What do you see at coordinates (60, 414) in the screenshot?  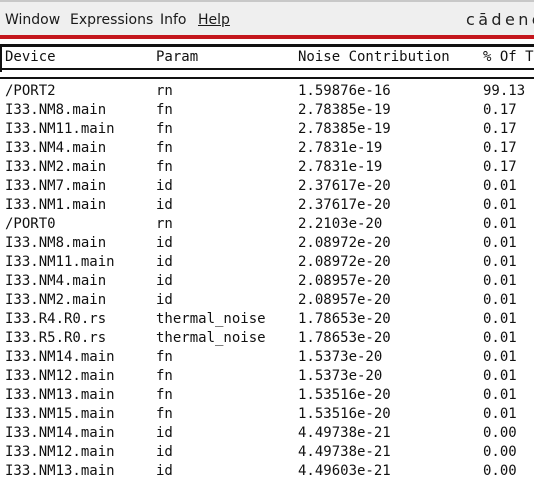 I see `device-cell: I33.NM15.main` at bounding box center [60, 414].